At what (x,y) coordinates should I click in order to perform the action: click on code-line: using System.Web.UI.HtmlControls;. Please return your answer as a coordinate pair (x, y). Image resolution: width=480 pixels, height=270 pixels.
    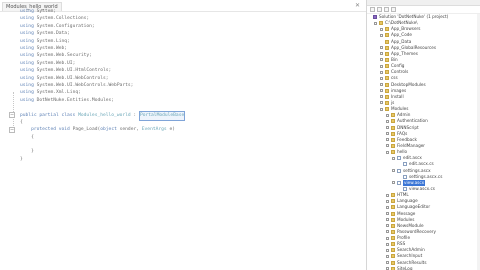
    Looking at the image, I should click on (190, 70).